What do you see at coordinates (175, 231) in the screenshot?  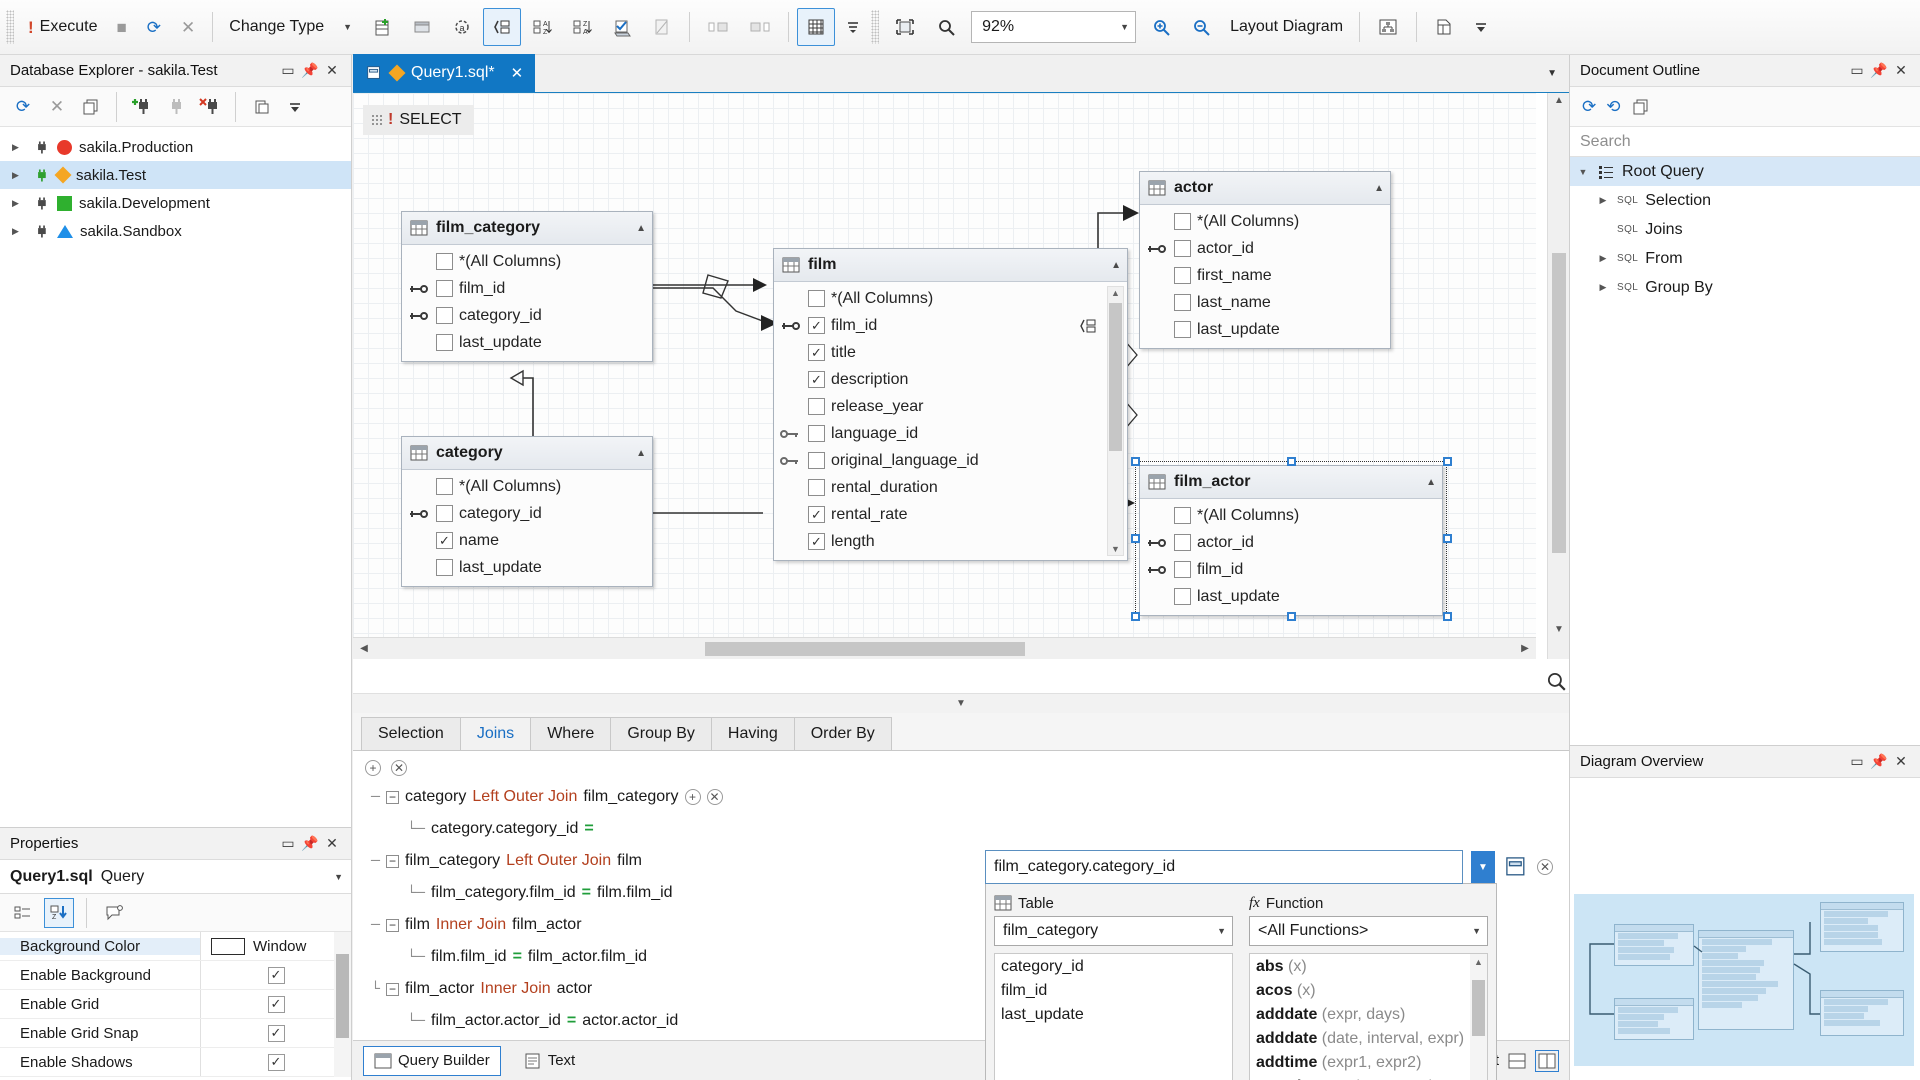 I see `connection-item-sandbox: ▶ sakila.Sandbox` at bounding box center [175, 231].